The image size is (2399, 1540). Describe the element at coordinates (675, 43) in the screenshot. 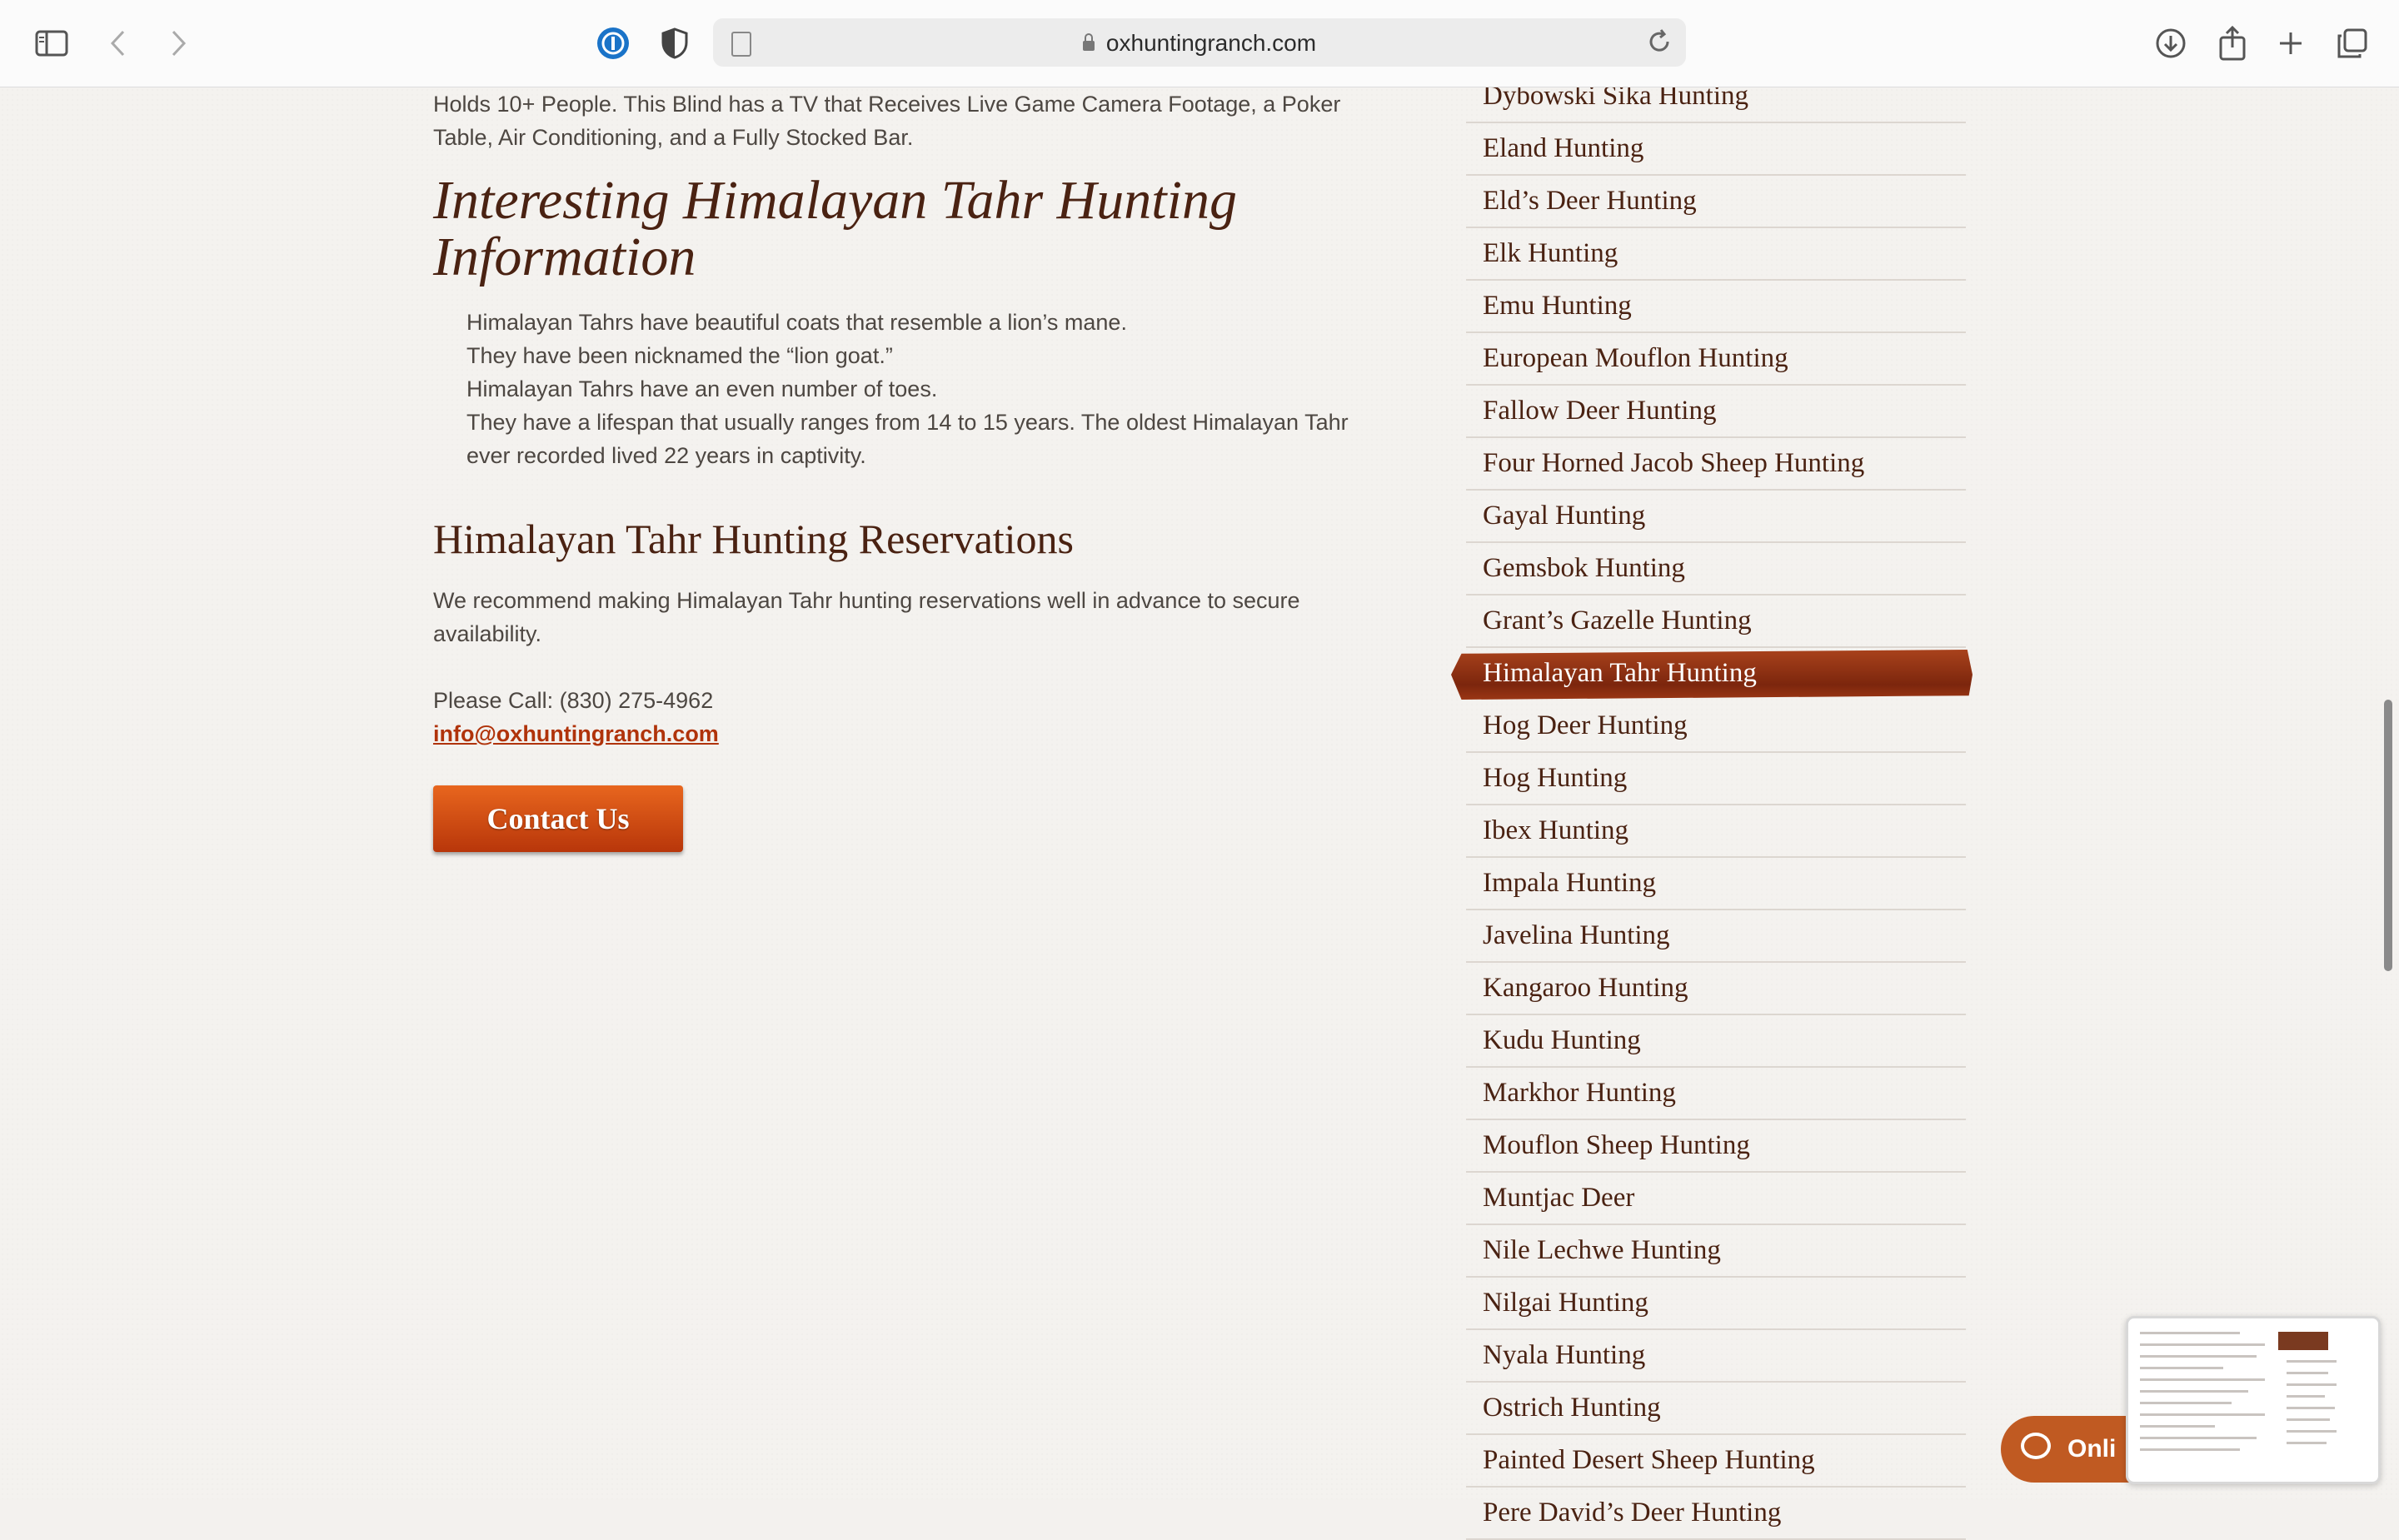

I see `privacy-shield-icon` at that location.